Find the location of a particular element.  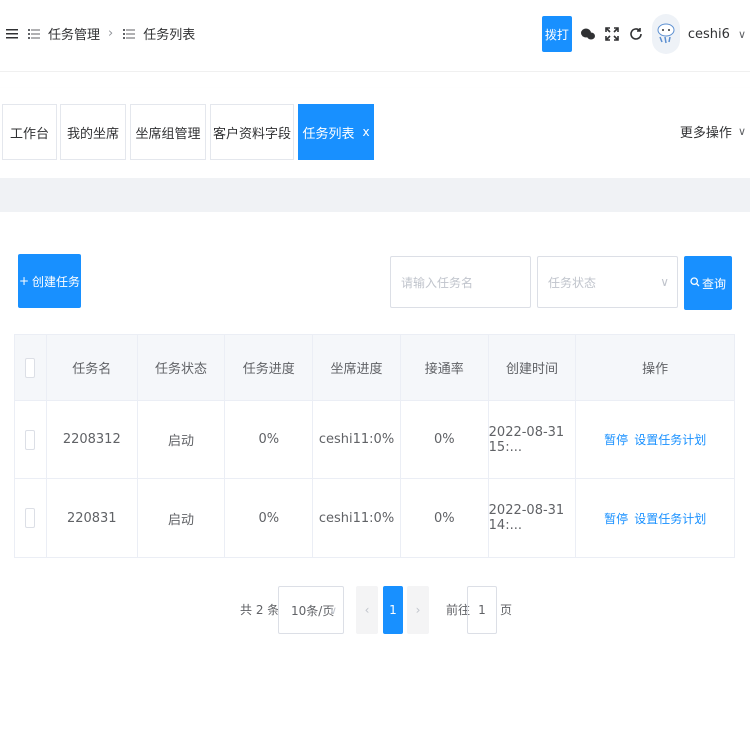

next-page-button: › is located at coordinates (418, 610).